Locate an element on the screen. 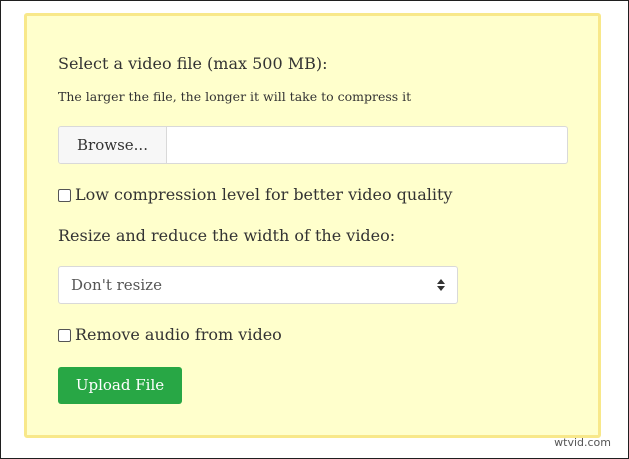 The width and height of the screenshot is (629, 459). file-select-label: Select a video file (max 500 MB): is located at coordinates (193, 63).